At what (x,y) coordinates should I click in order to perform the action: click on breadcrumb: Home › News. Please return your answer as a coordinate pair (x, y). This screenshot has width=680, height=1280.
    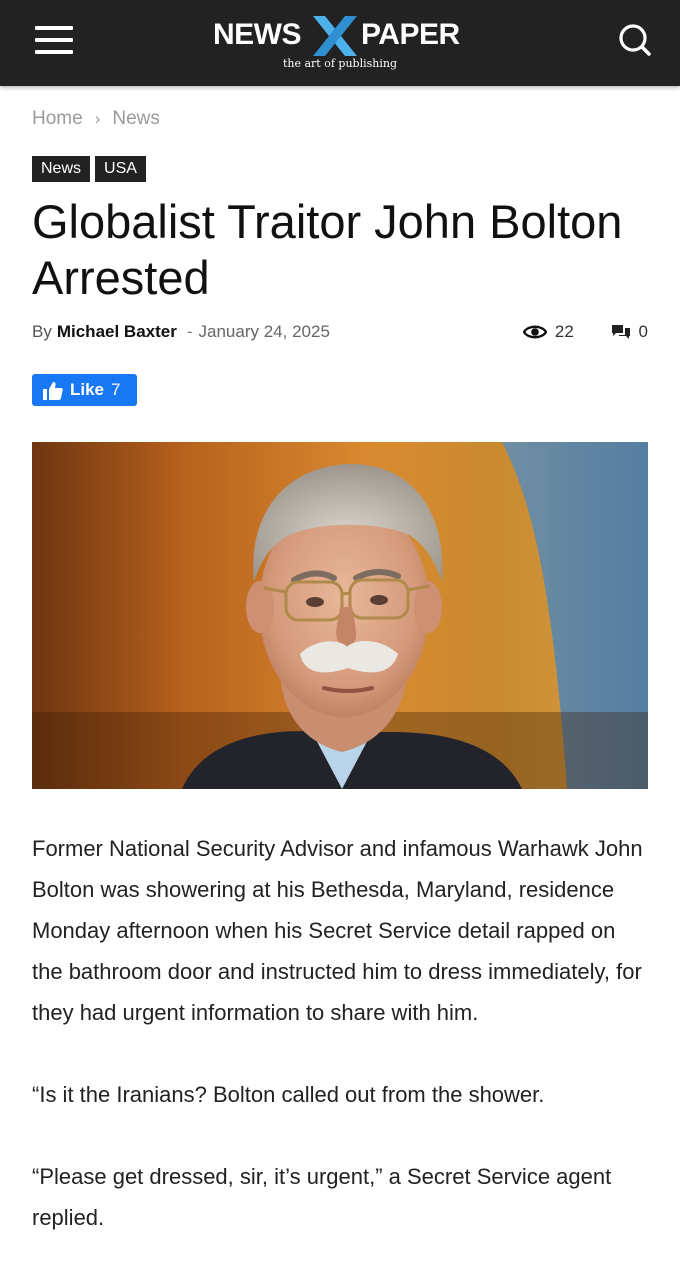
    Looking at the image, I should click on (96, 119).